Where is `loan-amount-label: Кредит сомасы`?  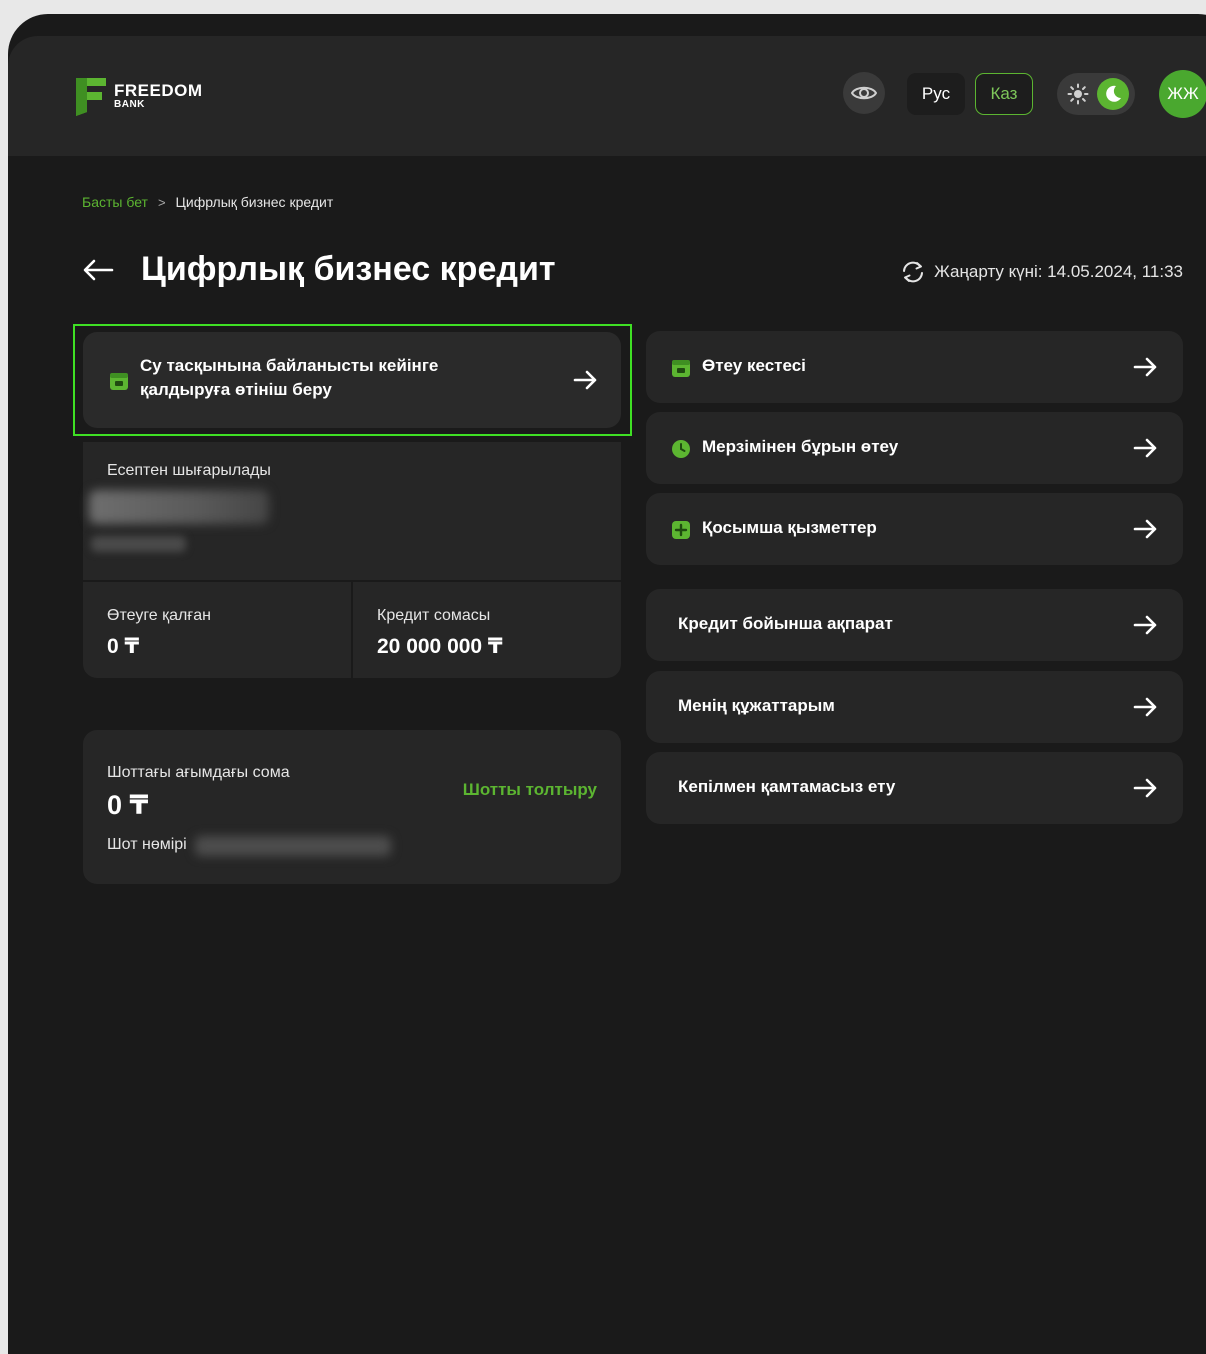 loan-amount-label: Кредит сомасы is located at coordinates (434, 615).